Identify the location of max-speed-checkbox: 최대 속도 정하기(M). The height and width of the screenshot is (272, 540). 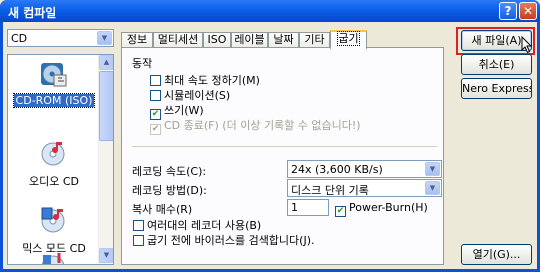
(205, 80).